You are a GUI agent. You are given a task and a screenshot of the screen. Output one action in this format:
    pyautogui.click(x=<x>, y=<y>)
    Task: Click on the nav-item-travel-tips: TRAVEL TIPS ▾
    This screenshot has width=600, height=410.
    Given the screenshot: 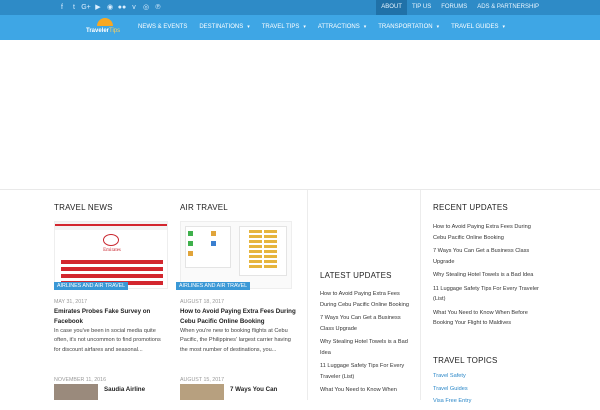 What is the action you would take?
    pyautogui.click(x=284, y=27)
    